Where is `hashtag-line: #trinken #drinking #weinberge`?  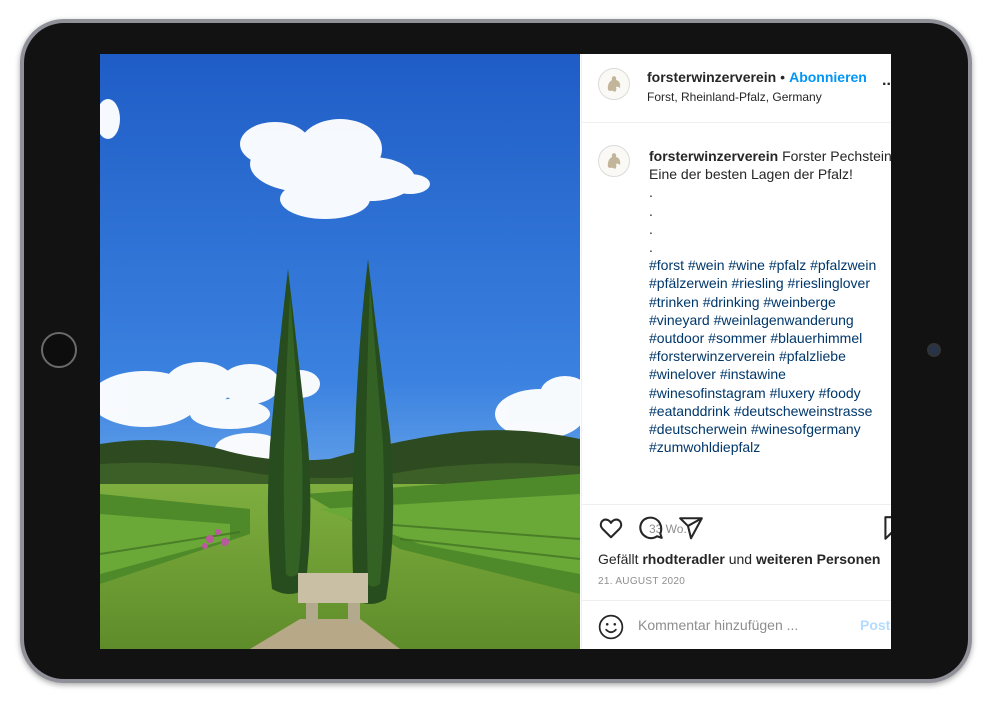 hashtag-line: #trinken #drinking #weinberge is located at coordinates (769, 302).